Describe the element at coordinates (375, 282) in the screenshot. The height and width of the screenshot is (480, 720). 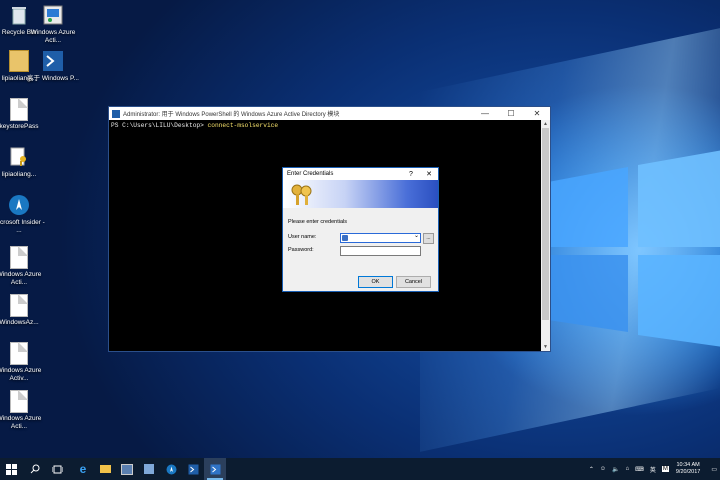
I see `ok-button: OK` at that location.